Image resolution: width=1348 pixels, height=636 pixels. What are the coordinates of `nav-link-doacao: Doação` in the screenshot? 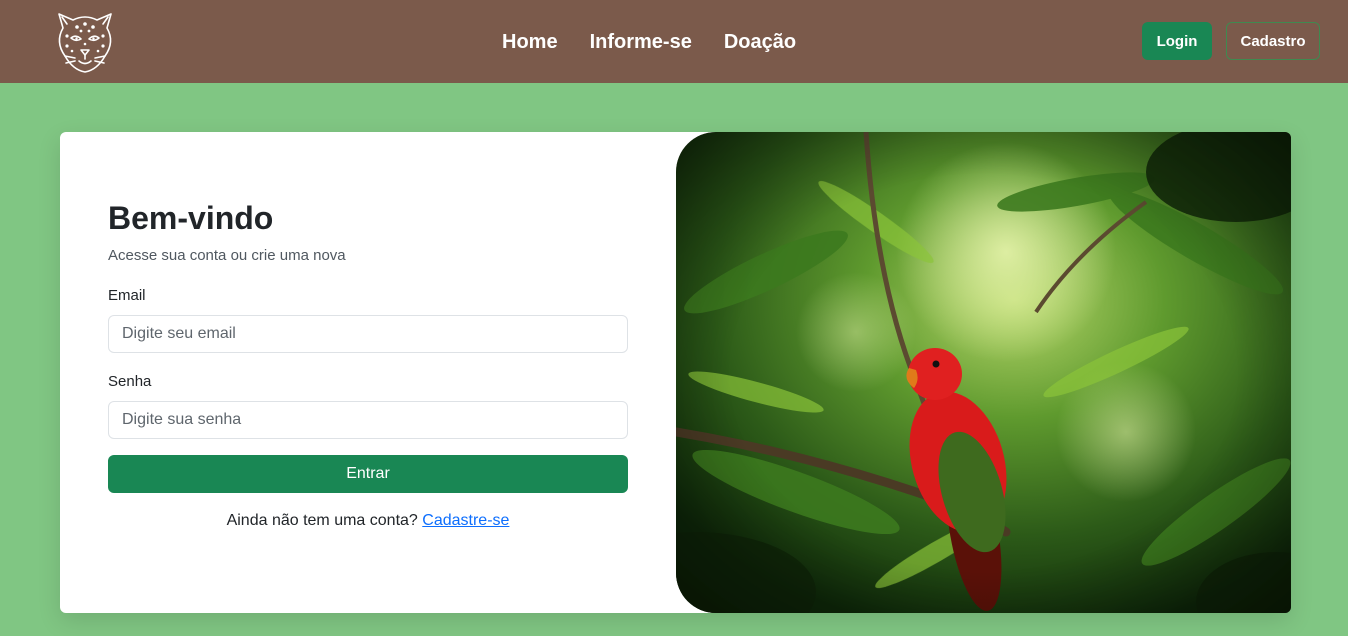 It's located at (760, 42).